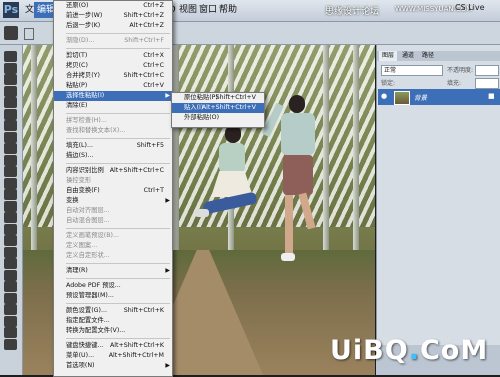 The height and width of the screenshot is (377, 500). What do you see at coordinates (113, 76) in the screenshot?
I see `edit-menu-item: 合并拷贝(Y) Shift+Ctrl+C` at bounding box center [113, 76].